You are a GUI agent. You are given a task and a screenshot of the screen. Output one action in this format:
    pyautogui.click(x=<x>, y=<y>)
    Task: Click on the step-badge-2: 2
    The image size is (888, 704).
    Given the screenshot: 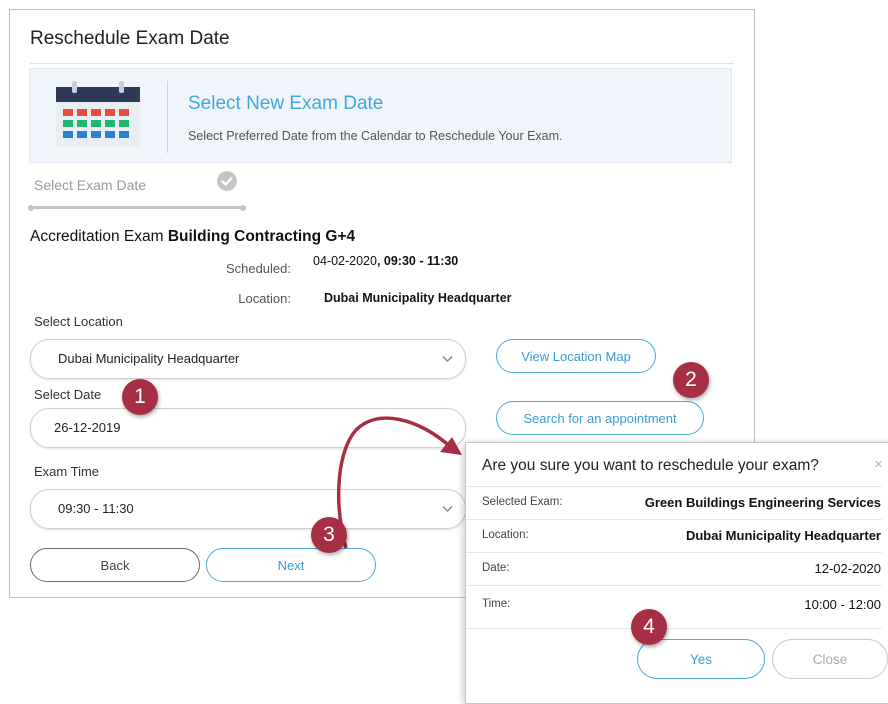 What is the action you would take?
    pyautogui.click(x=691, y=380)
    